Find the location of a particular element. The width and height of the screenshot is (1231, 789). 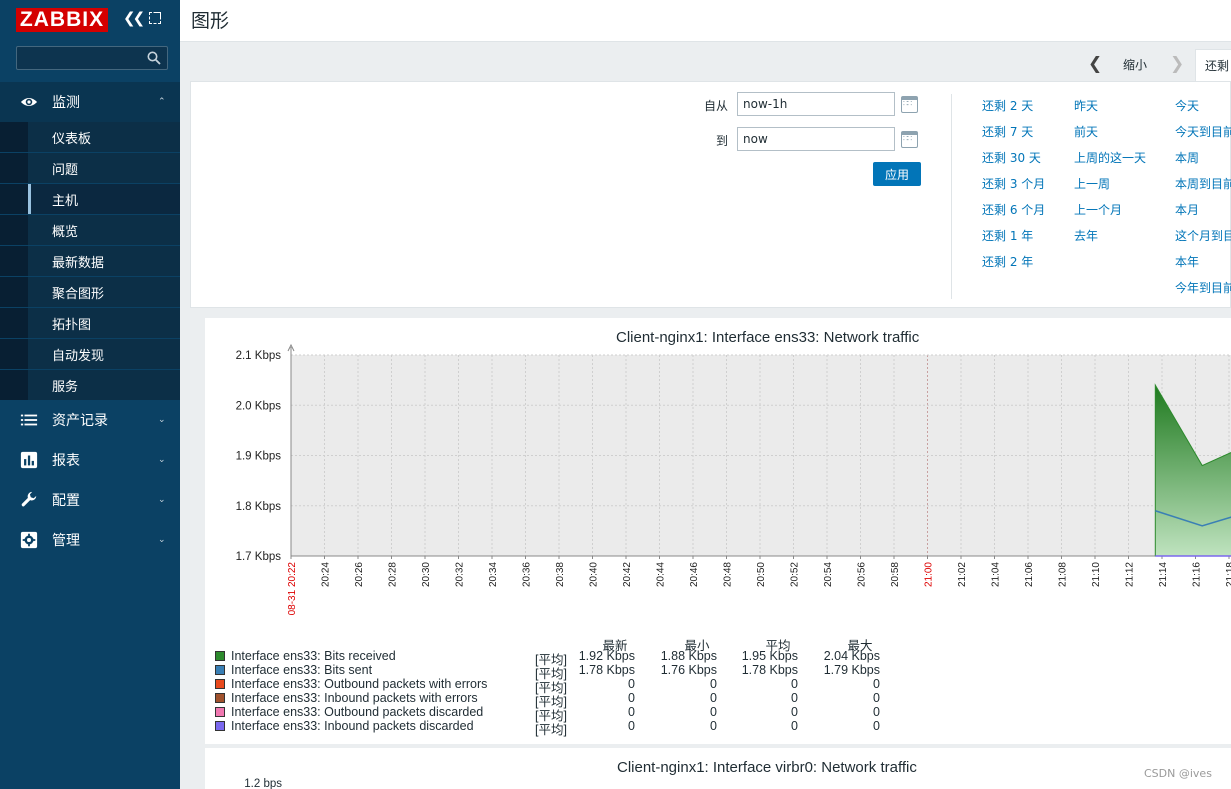

x-tick-label: 20:28 is located at coordinates (393, 574).